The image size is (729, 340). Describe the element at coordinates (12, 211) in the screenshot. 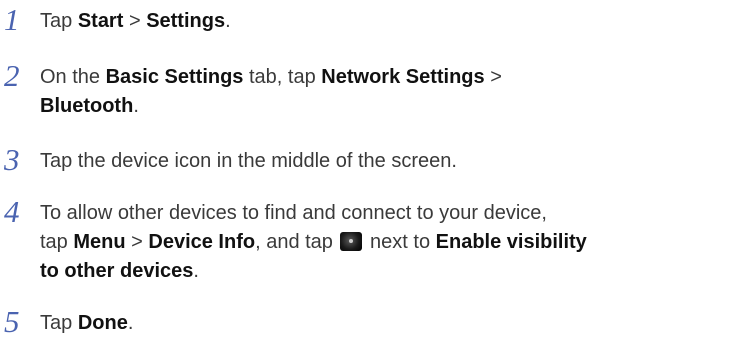

I see `step-number: 4` at that location.